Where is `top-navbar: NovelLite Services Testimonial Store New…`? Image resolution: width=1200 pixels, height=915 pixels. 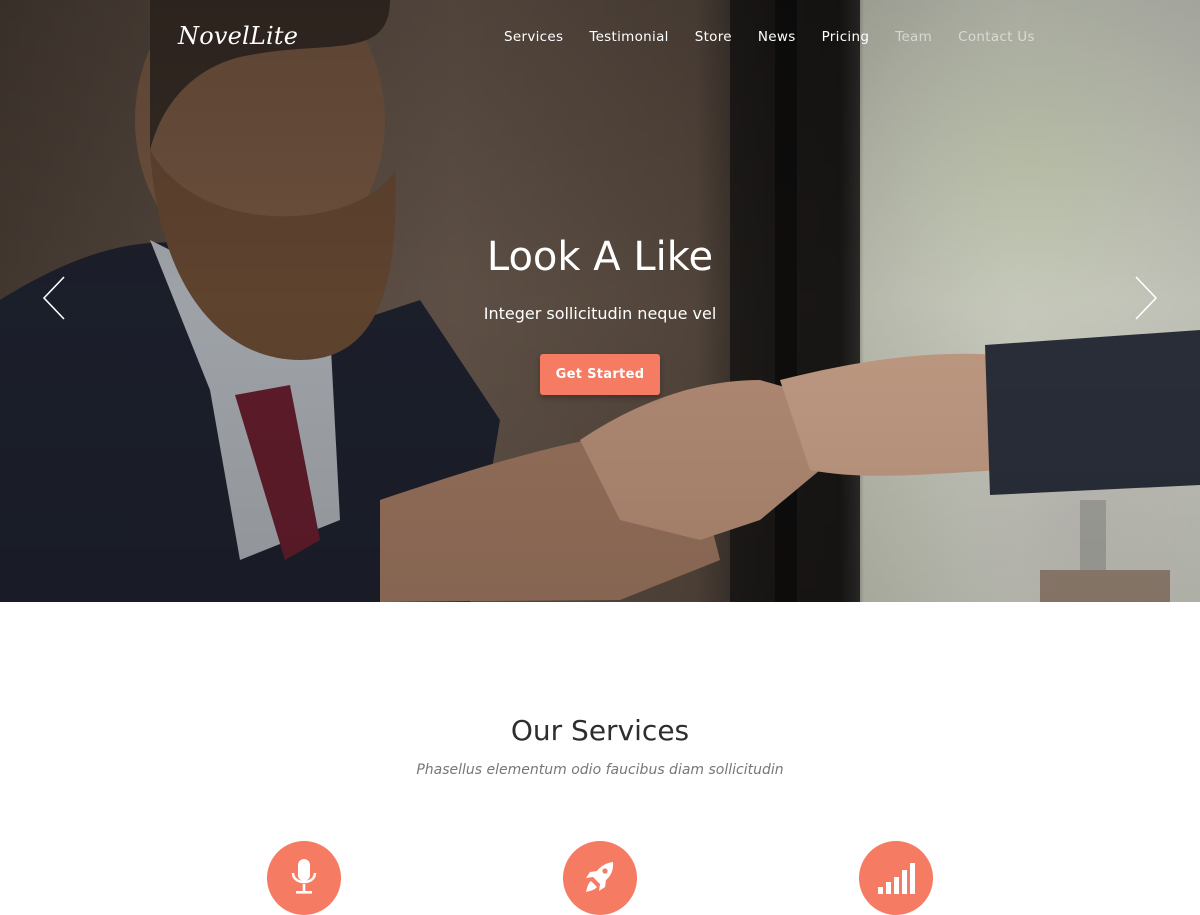
top-navbar: NovelLite Services Testimonial Store New… is located at coordinates (600, 40).